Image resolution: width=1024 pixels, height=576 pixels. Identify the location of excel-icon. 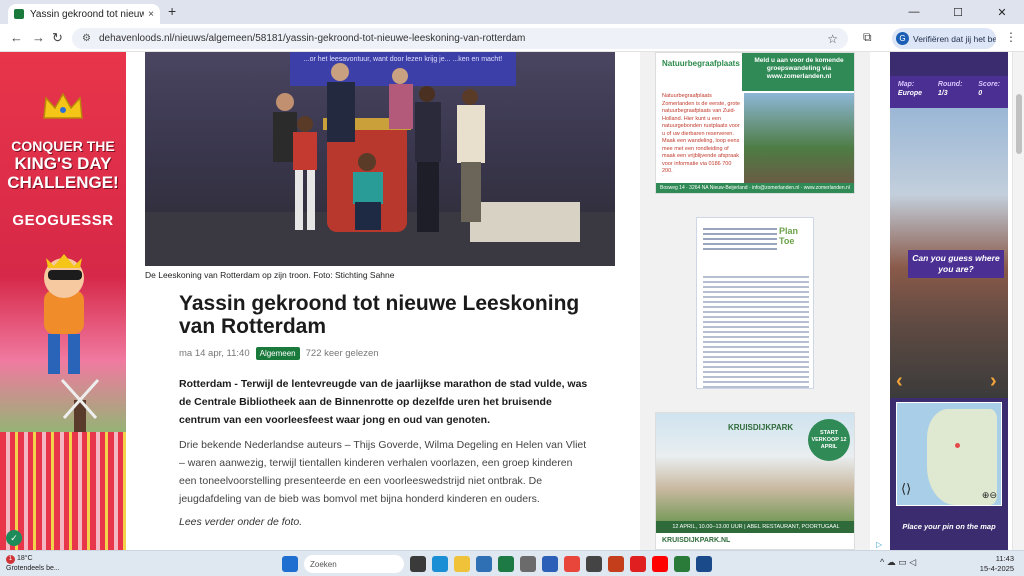
(506, 564).